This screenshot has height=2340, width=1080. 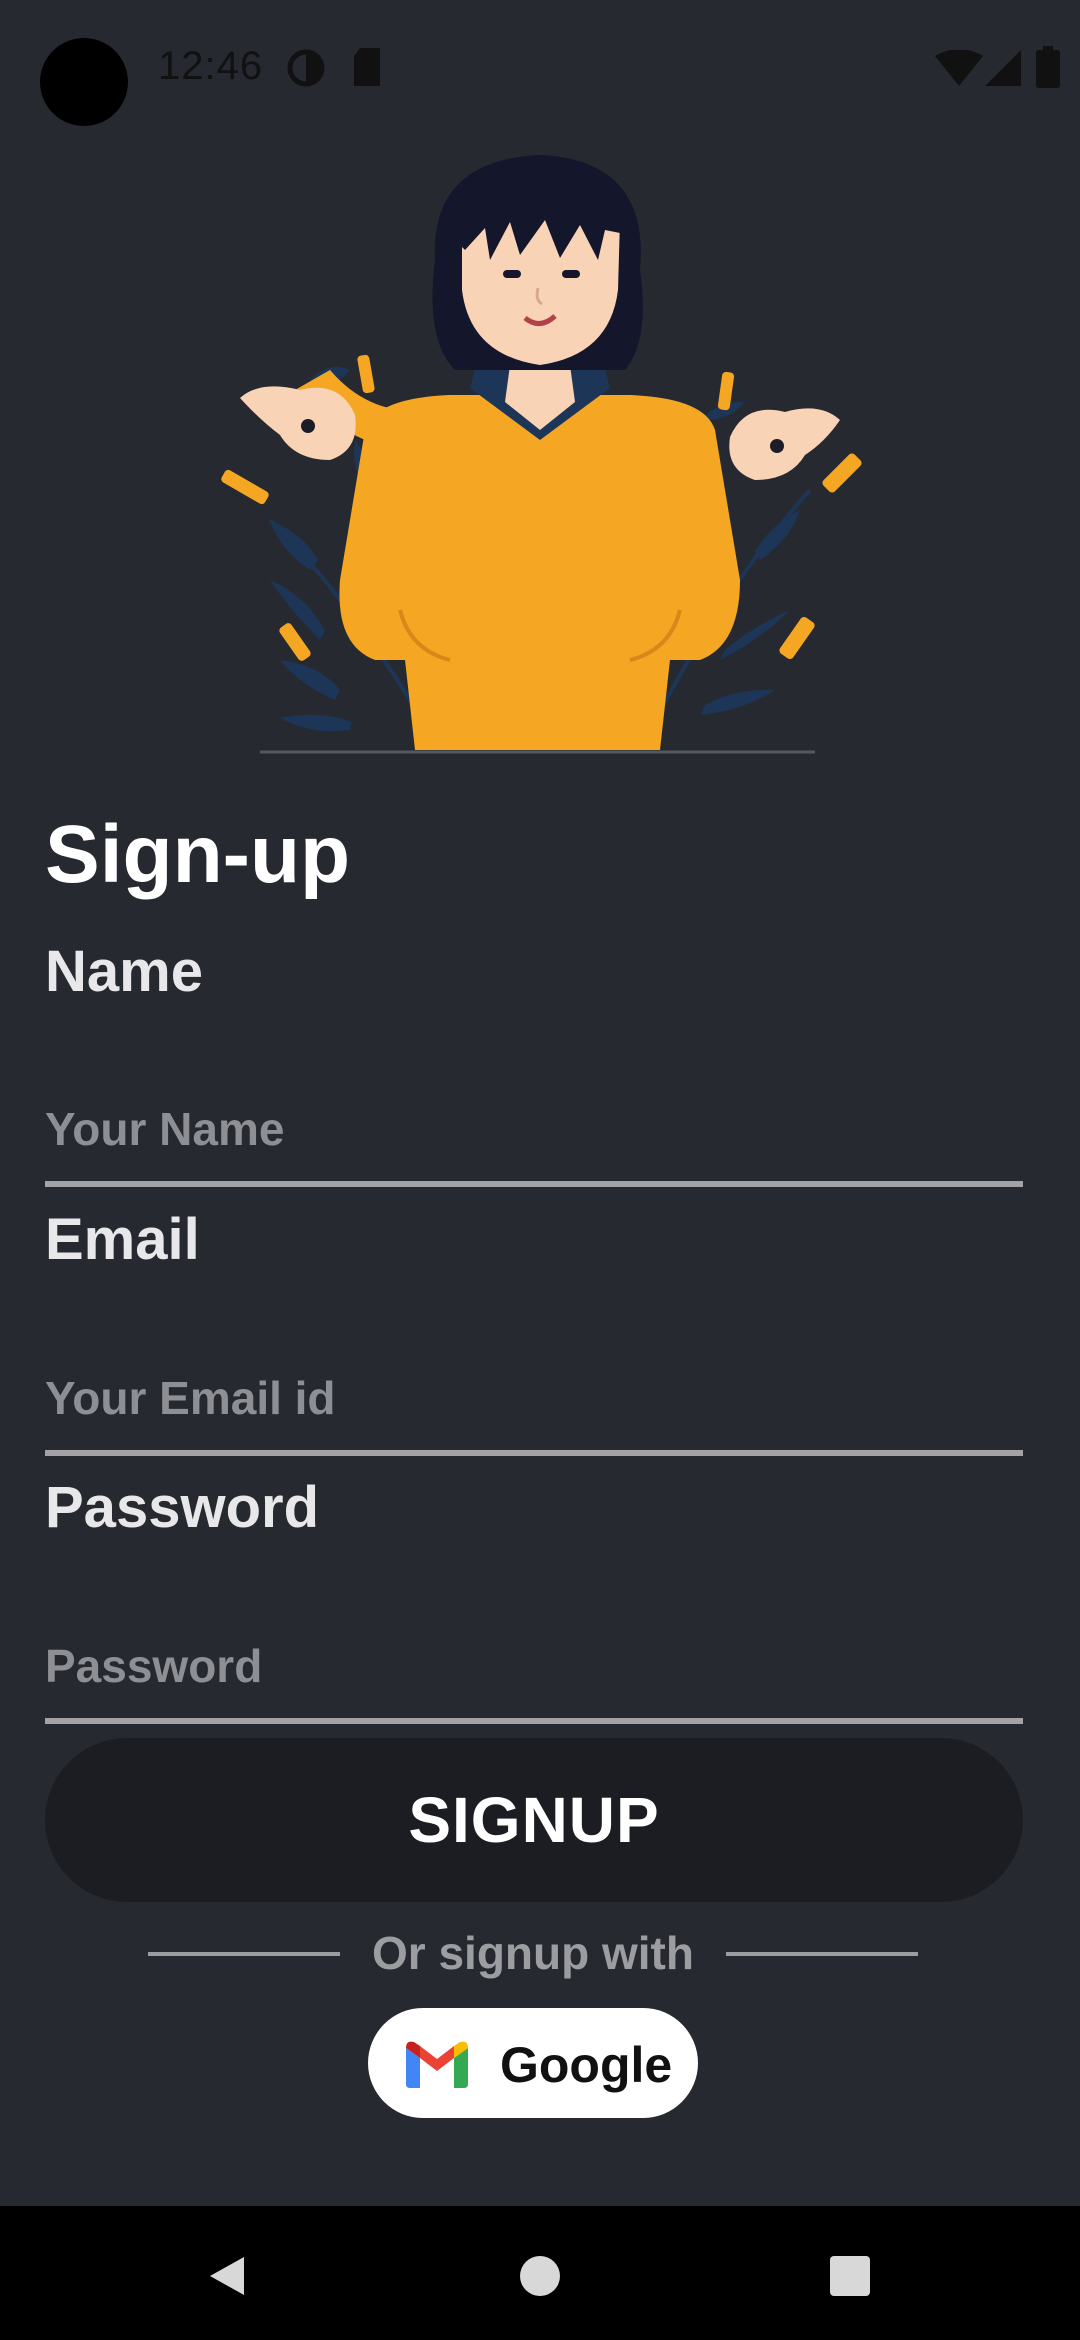 I want to click on home-icon, so click(x=540, y=2276).